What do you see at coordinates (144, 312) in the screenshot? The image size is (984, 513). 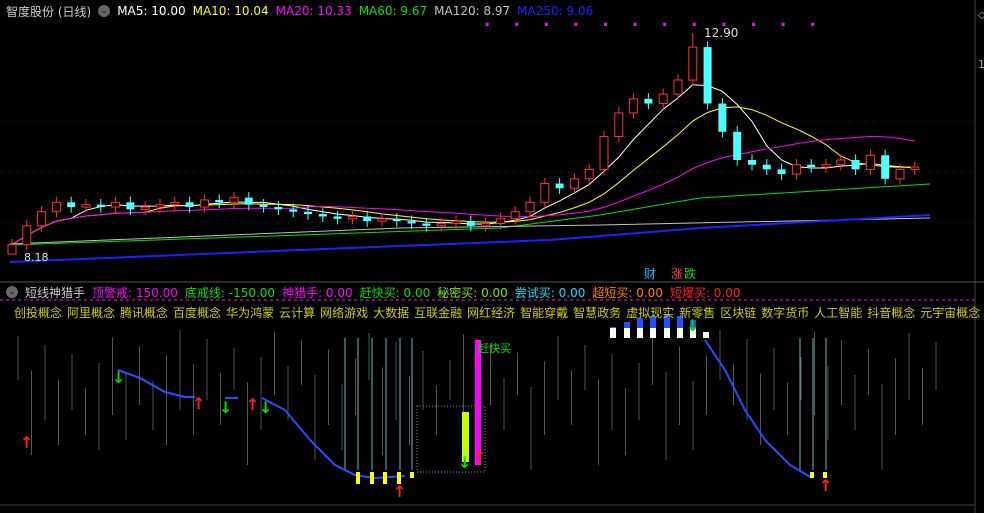 I see `concept-tag: 腾讯概念` at bounding box center [144, 312].